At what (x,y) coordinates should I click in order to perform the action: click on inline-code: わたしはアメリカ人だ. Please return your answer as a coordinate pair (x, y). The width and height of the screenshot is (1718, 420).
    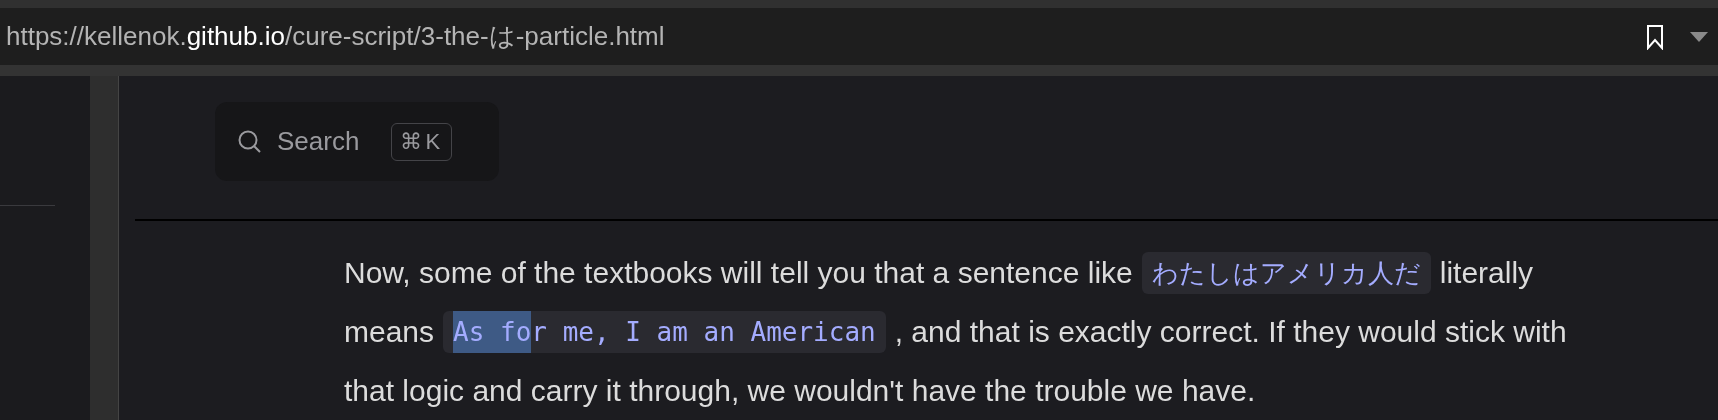
    Looking at the image, I should click on (1286, 272).